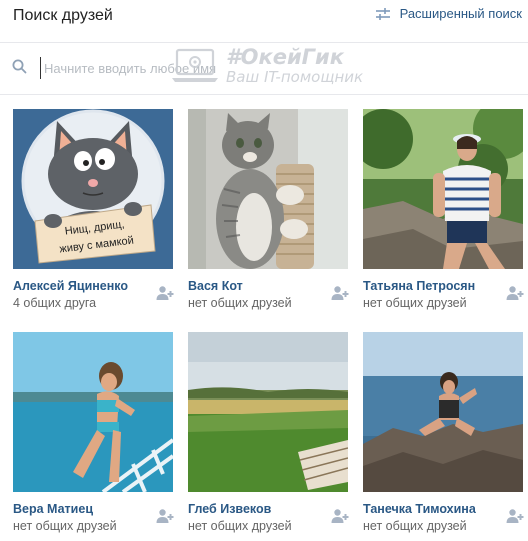 The image size is (528, 541). What do you see at coordinates (93, 189) in the screenshot?
I see `friend-avatar: Нищ, дрищ, живу с мамкой` at bounding box center [93, 189].